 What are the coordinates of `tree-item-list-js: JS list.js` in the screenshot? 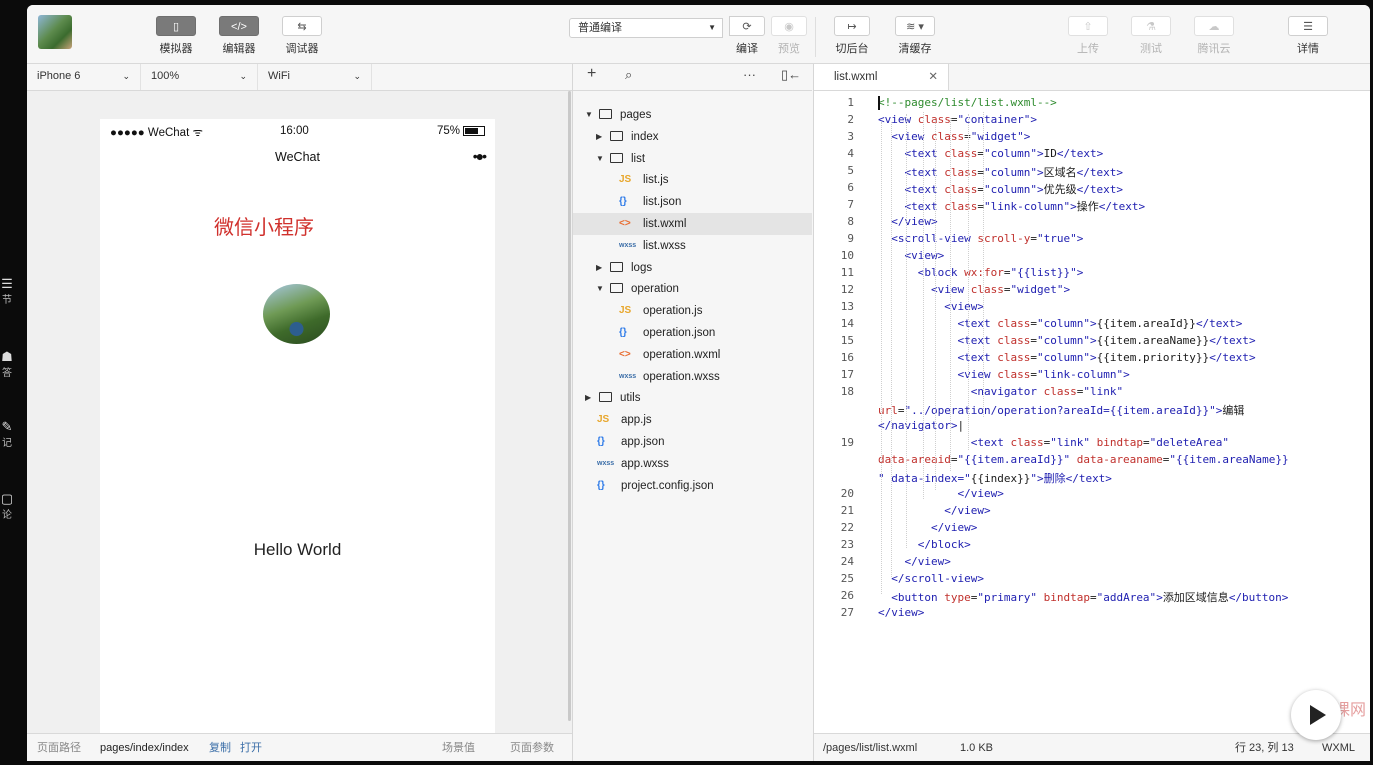 It's located at (692, 180).